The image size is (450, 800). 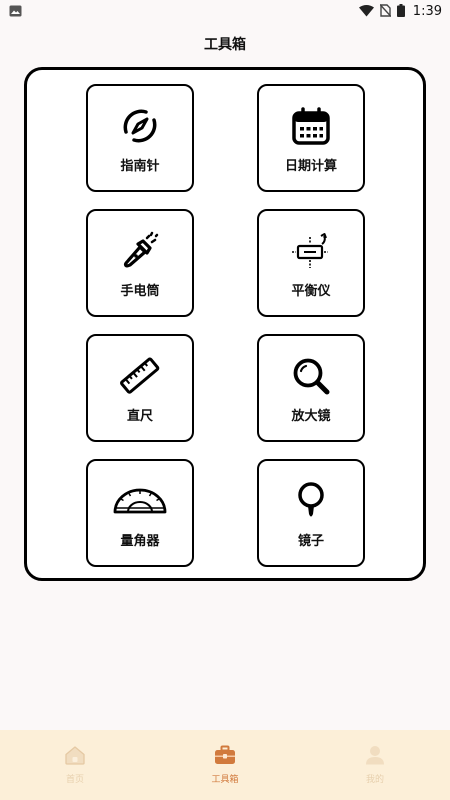 What do you see at coordinates (225, 780) in the screenshot?
I see `nav-label: 工具箱` at bounding box center [225, 780].